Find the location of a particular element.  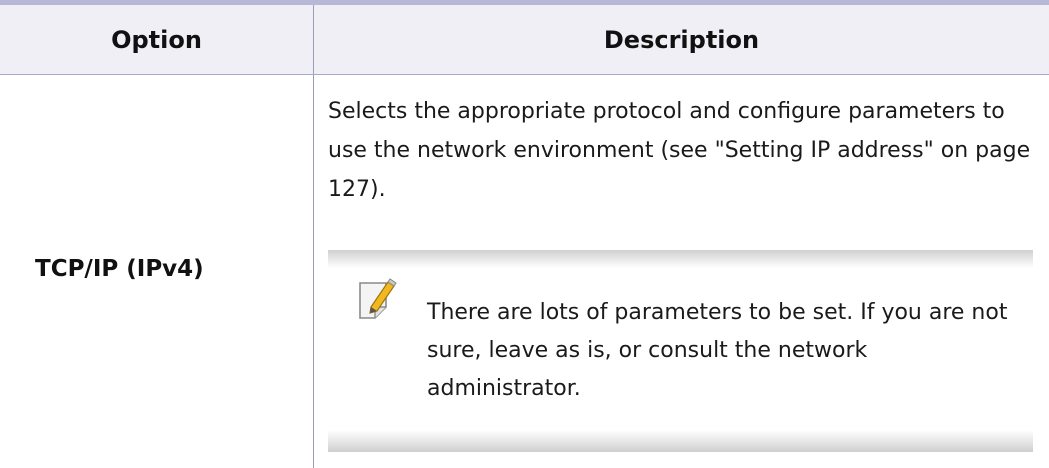

body-column-divider is located at coordinates (313, 271).